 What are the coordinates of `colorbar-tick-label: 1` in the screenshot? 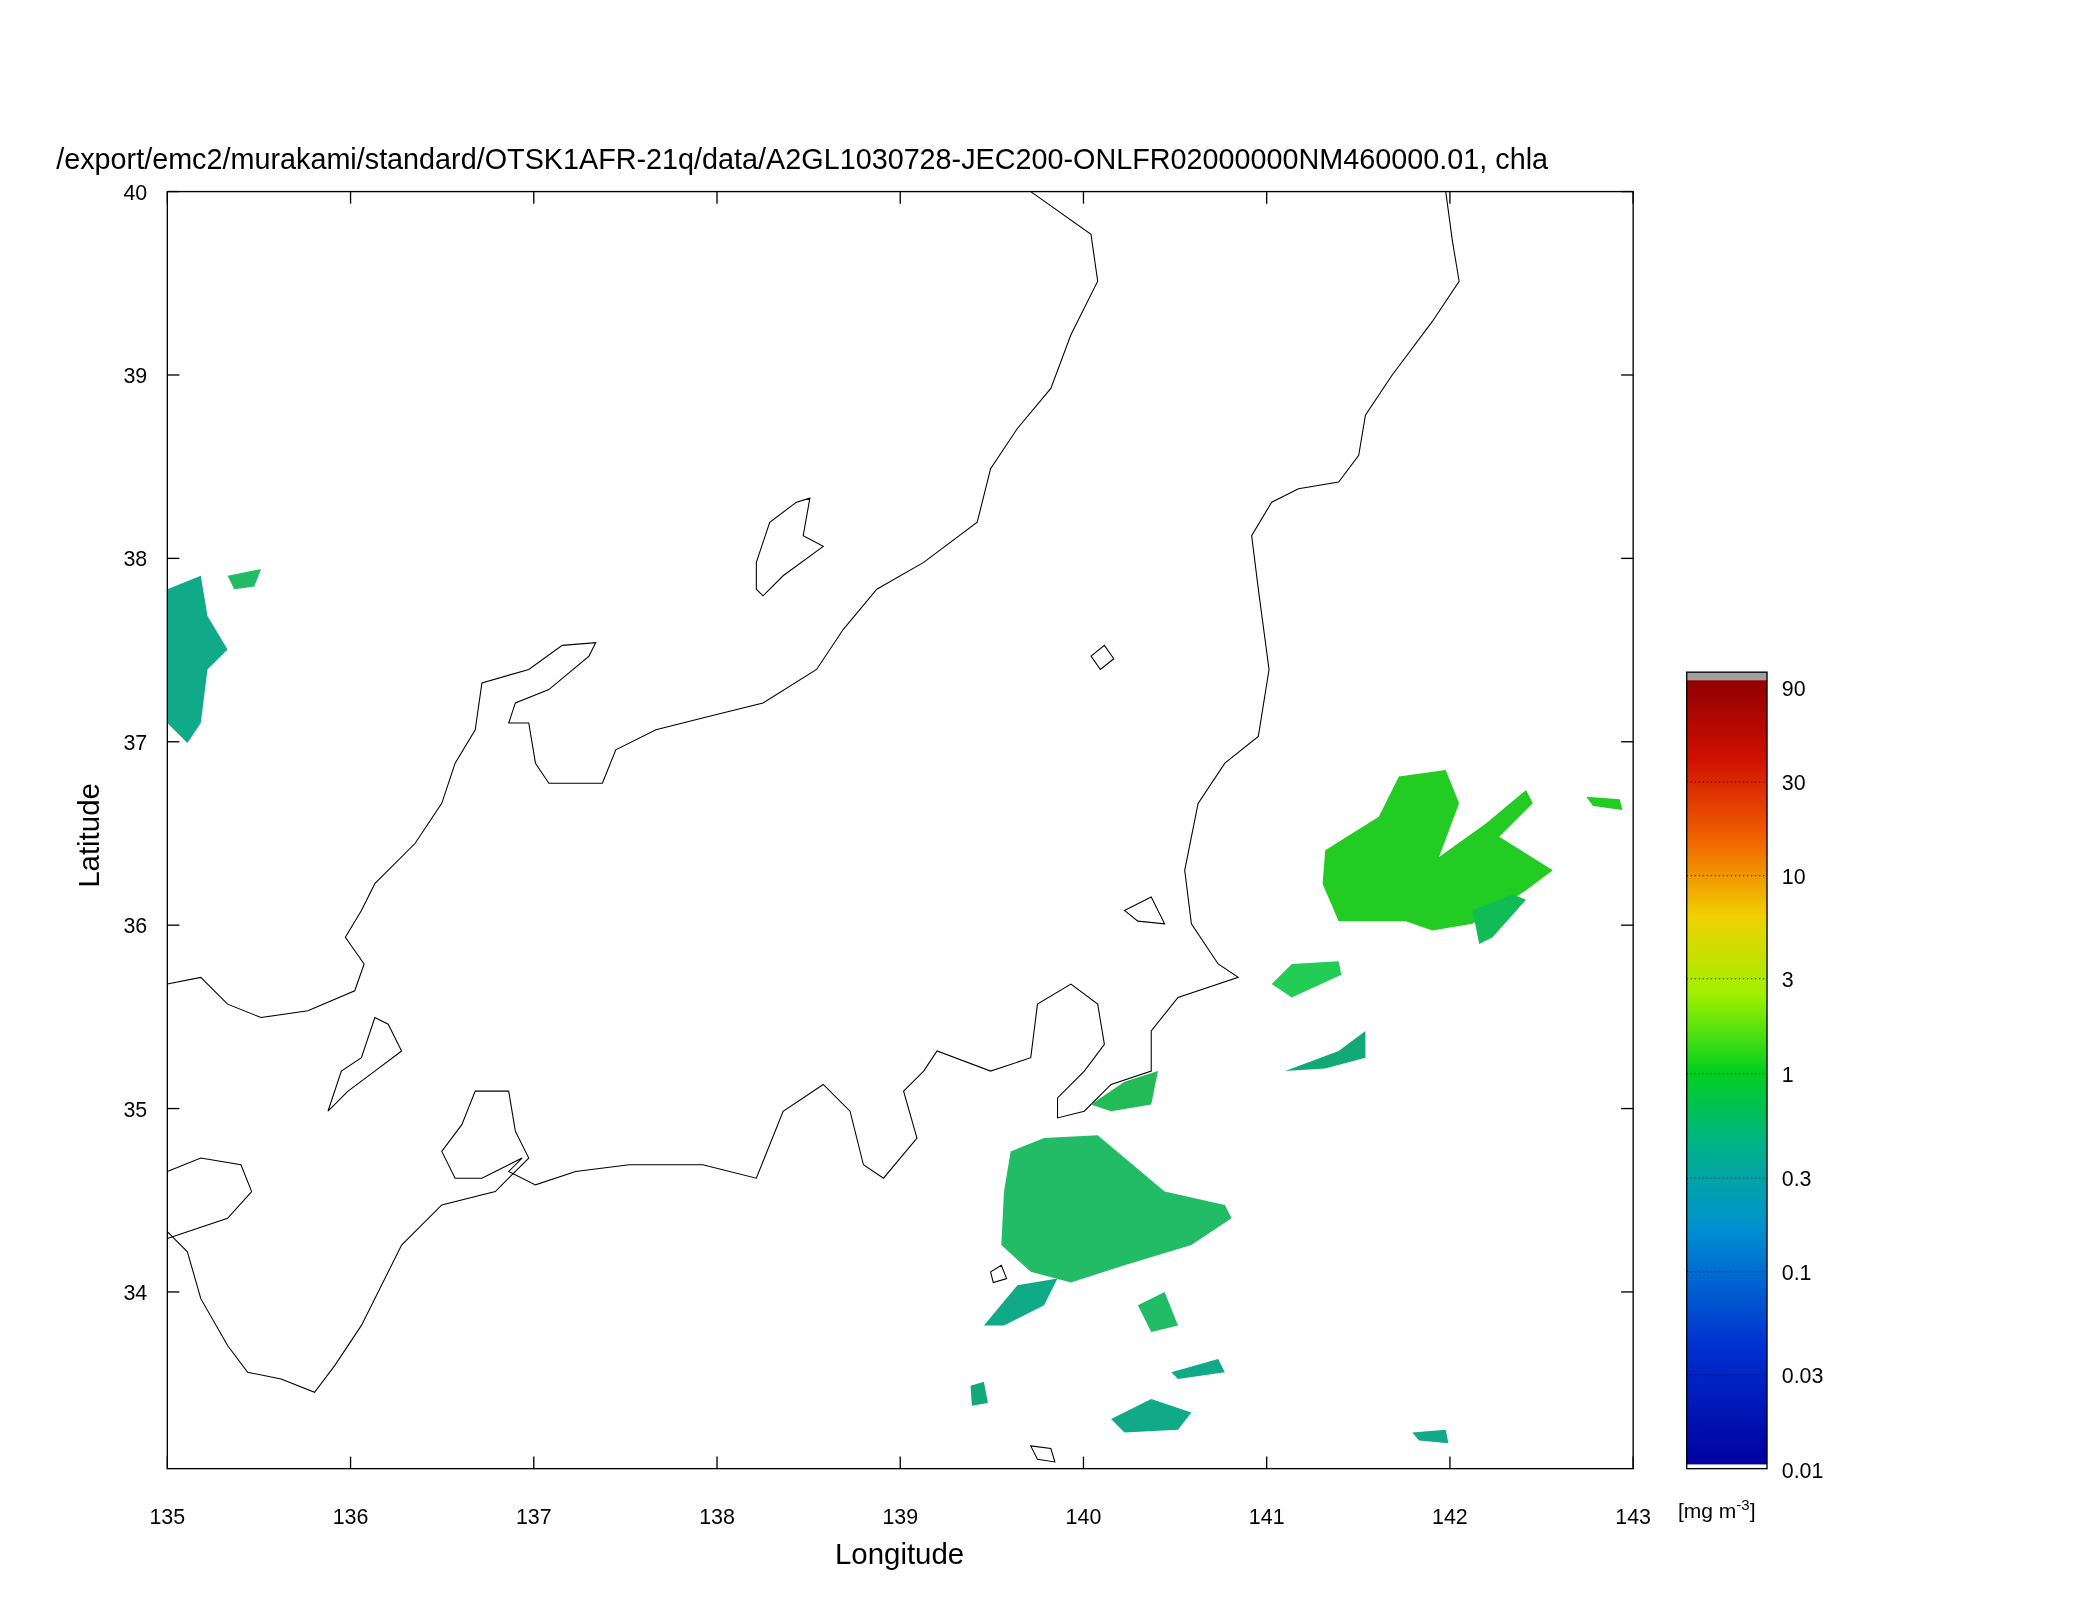 It's located at (1787, 1074).